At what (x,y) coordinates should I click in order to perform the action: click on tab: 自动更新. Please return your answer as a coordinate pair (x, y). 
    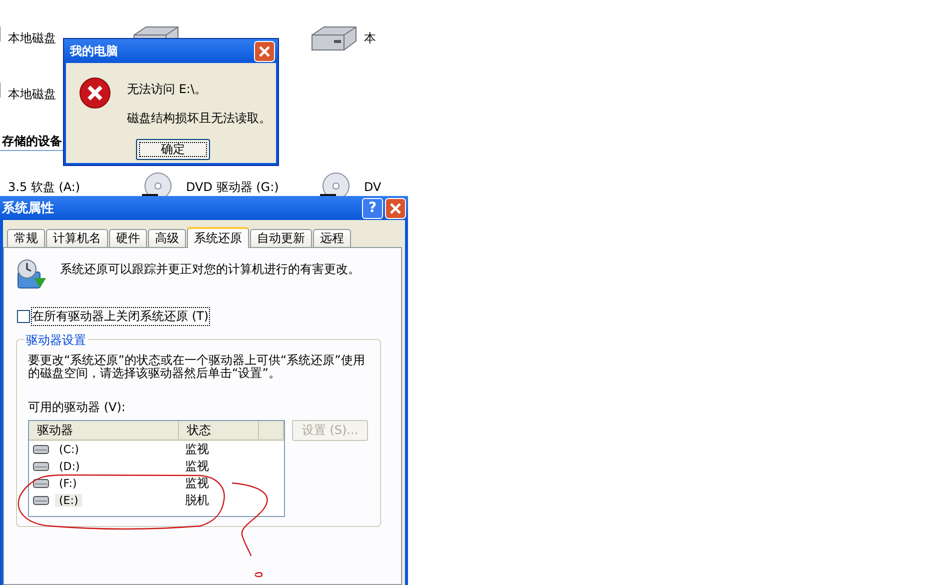
    Looking at the image, I should click on (281, 238).